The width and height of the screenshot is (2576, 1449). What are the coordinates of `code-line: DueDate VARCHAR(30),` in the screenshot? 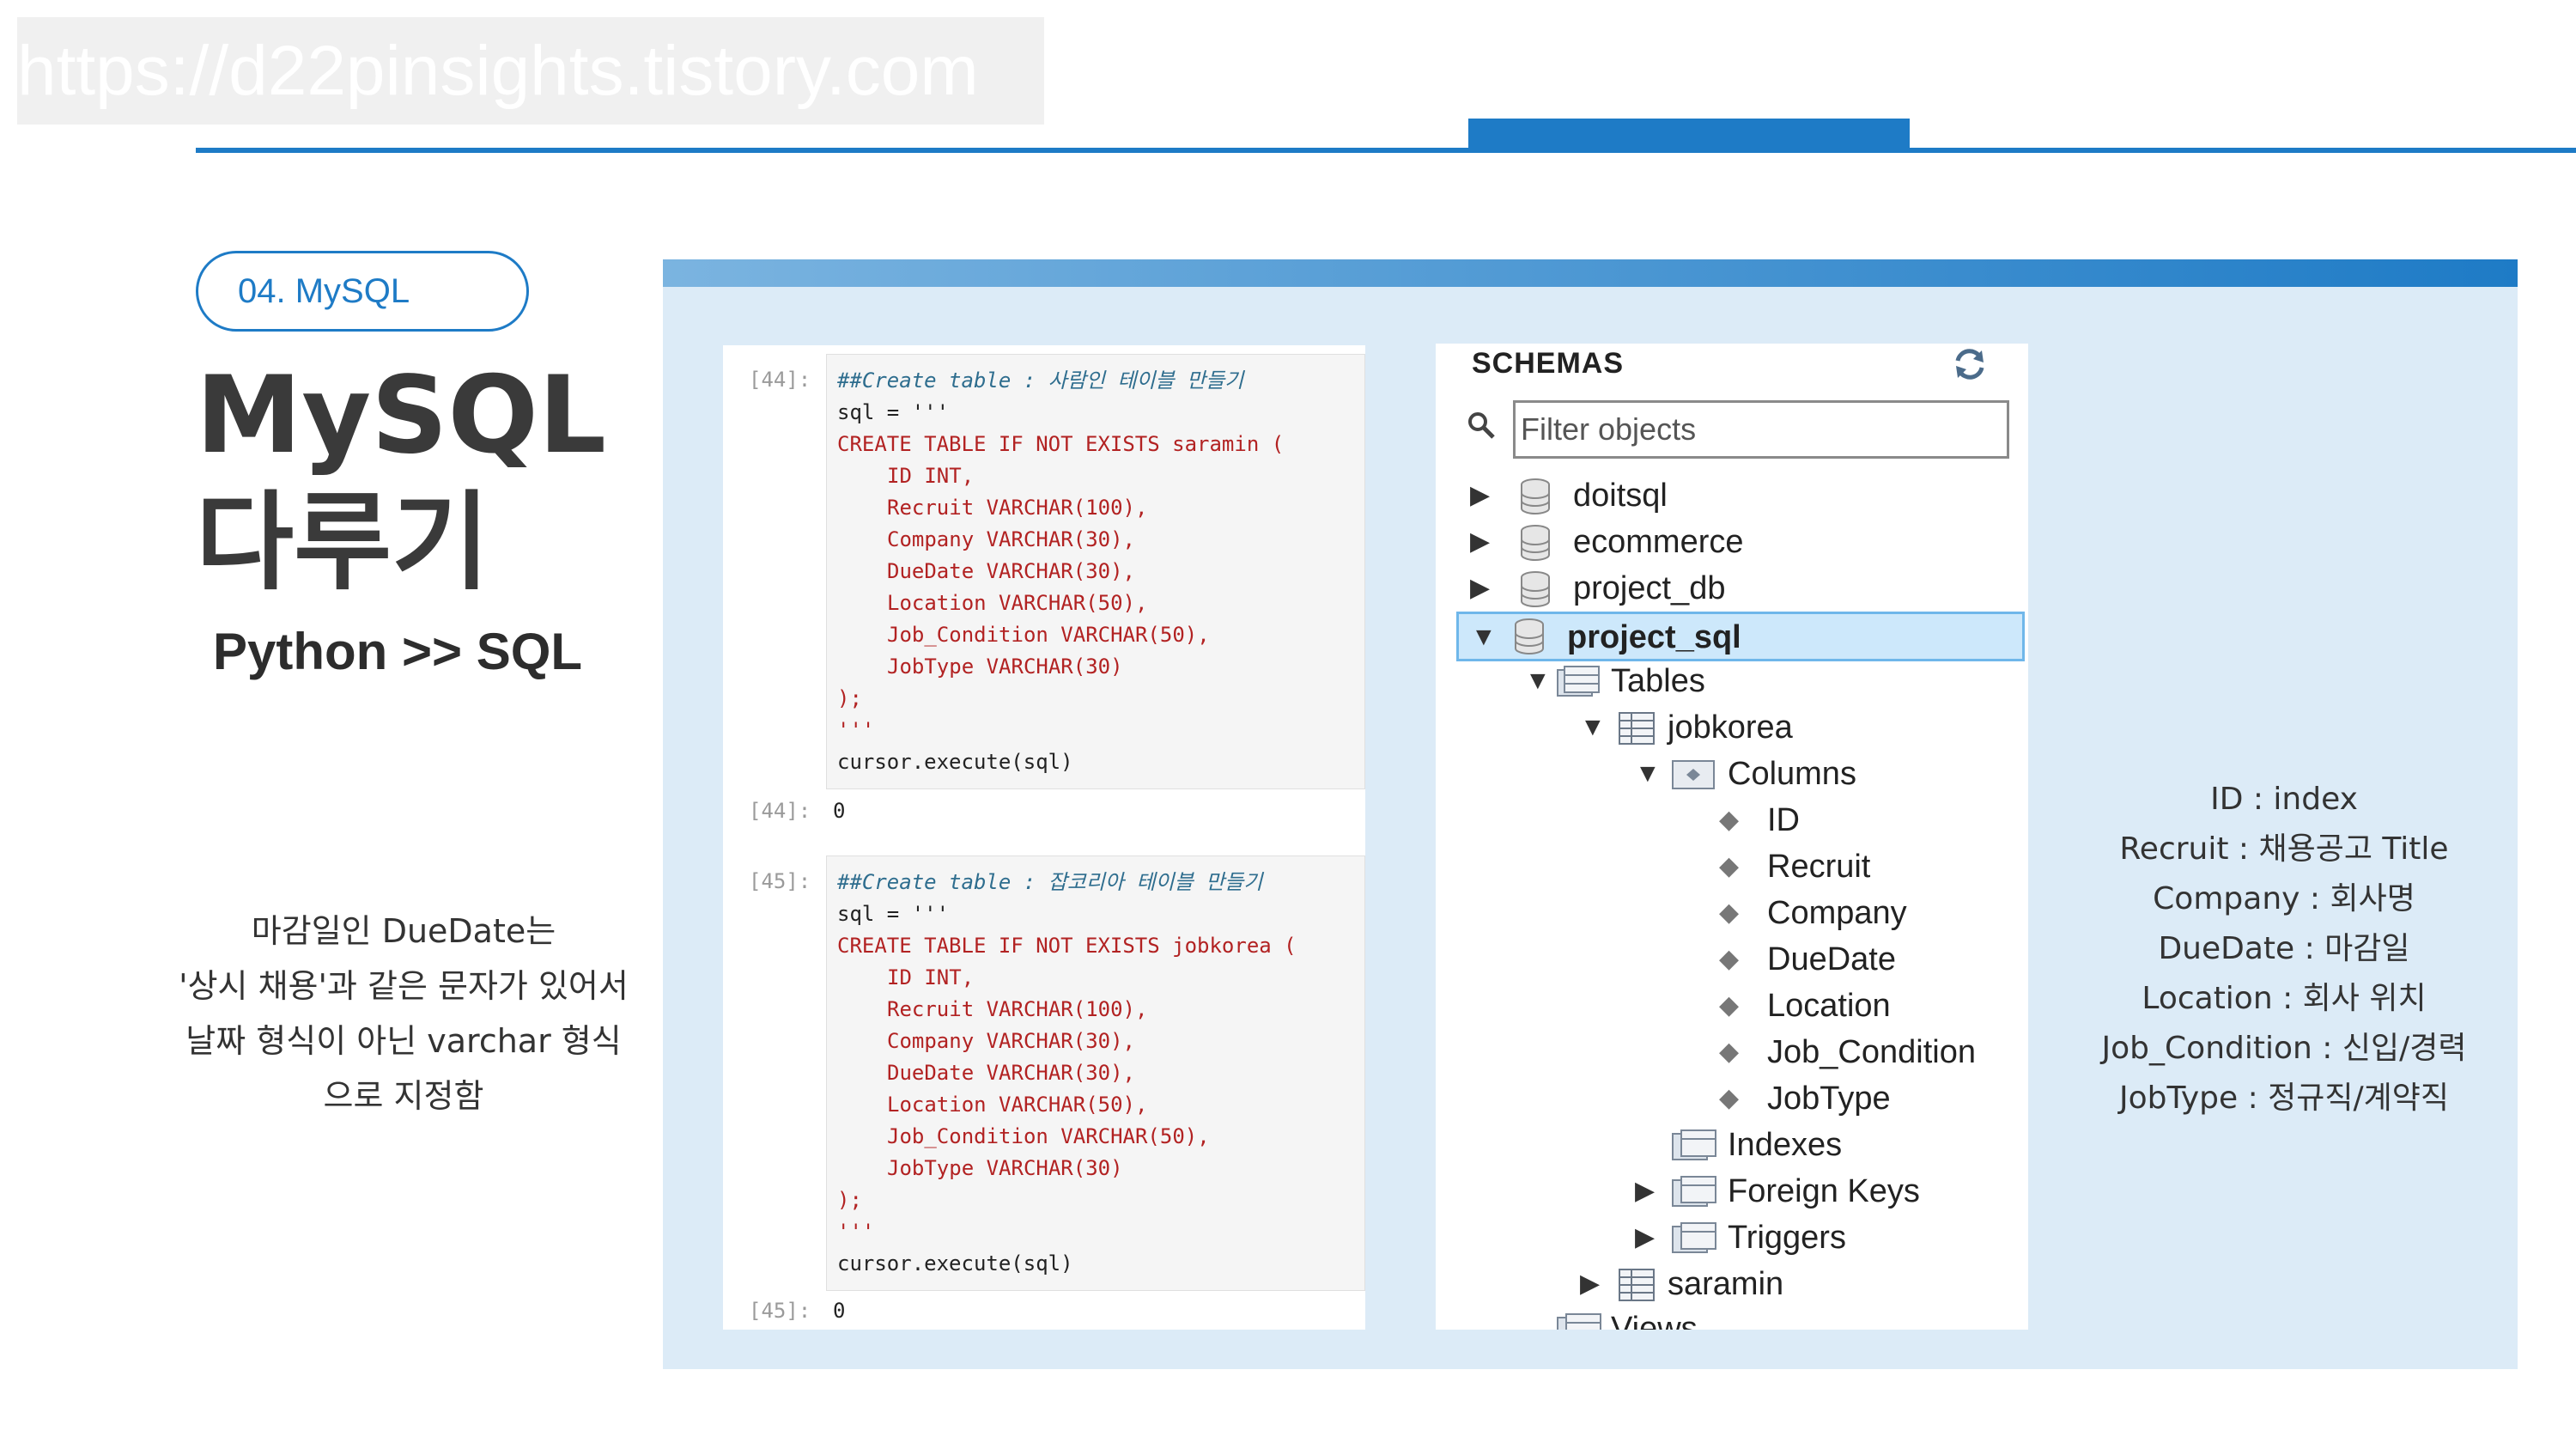 It's located at (1011, 1073).